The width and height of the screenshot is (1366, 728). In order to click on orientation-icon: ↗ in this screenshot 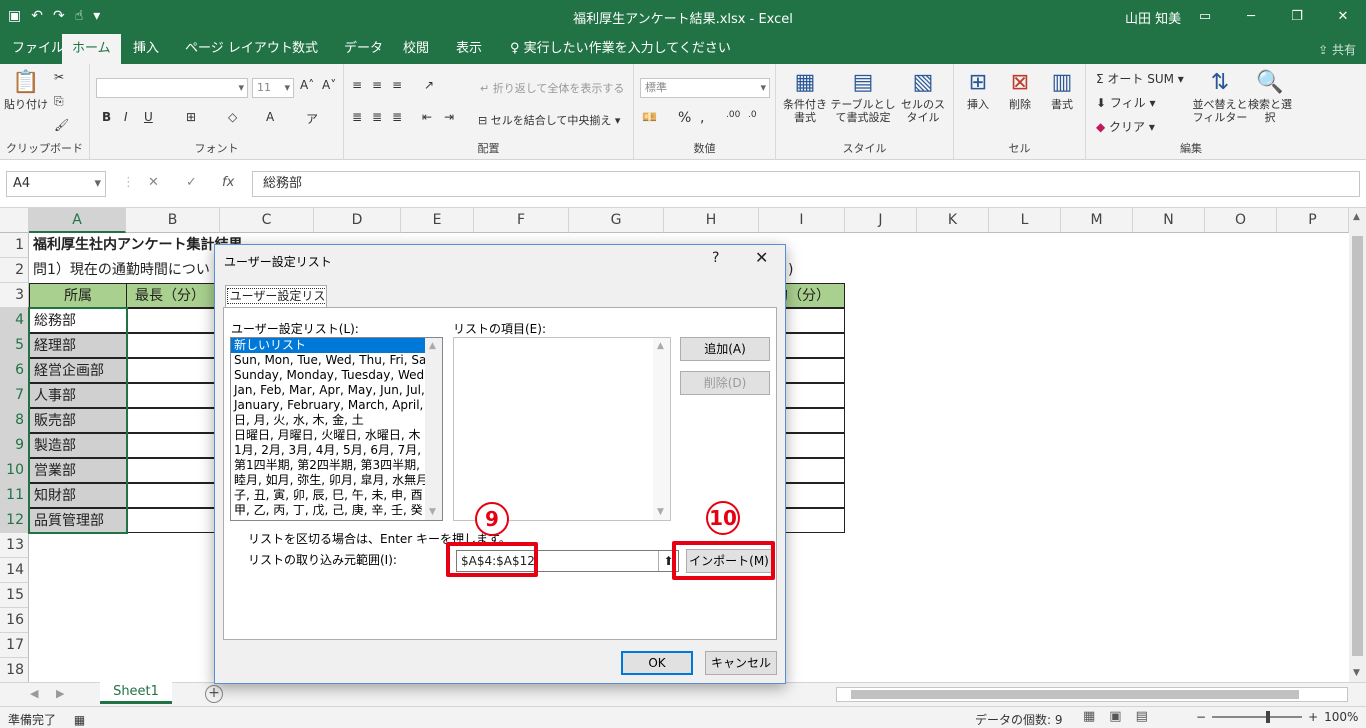, I will do `click(429, 85)`.